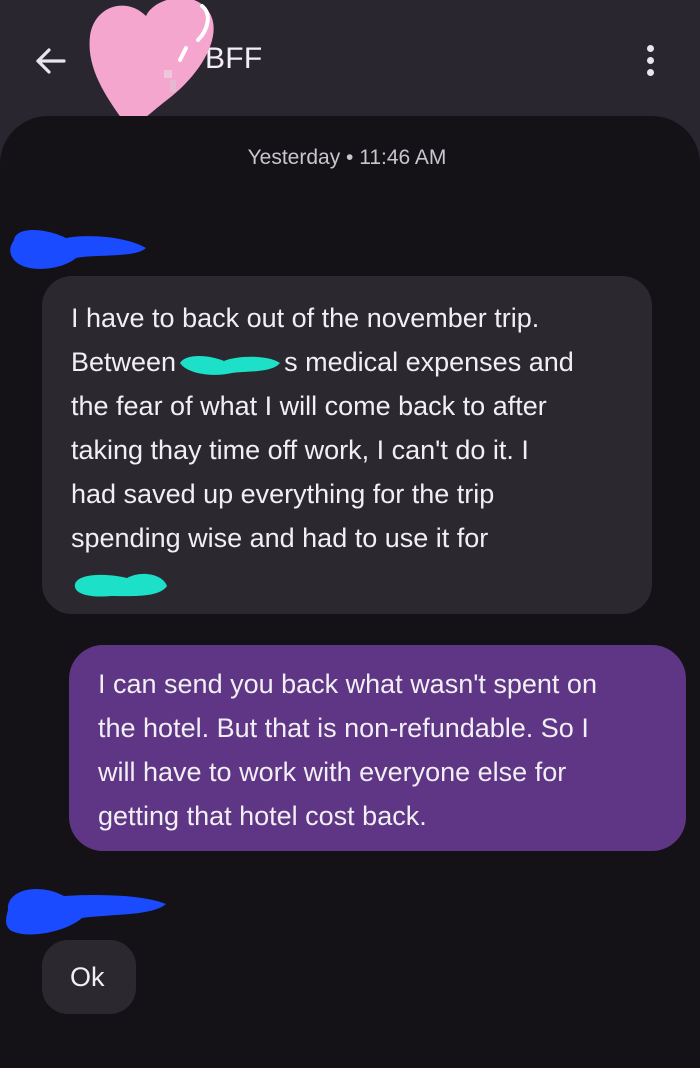  What do you see at coordinates (347, 580) in the screenshot?
I see `message-text-line` at bounding box center [347, 580].